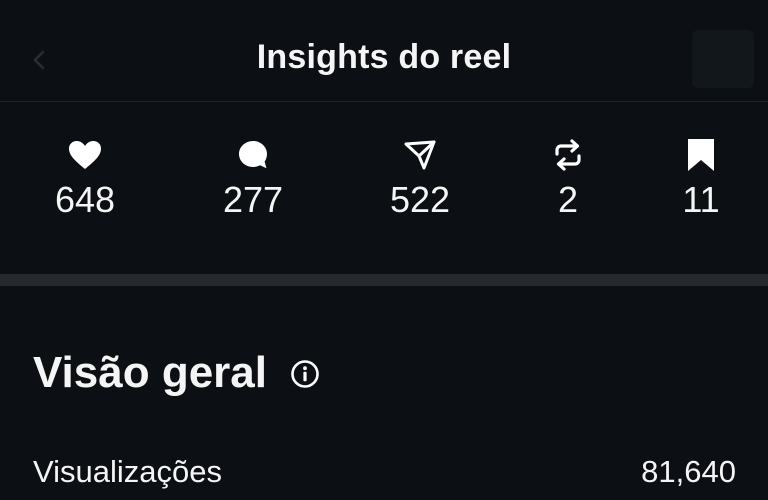 The image size is (768, 500). I want to click on comments-count: 277, so click(253, 199).